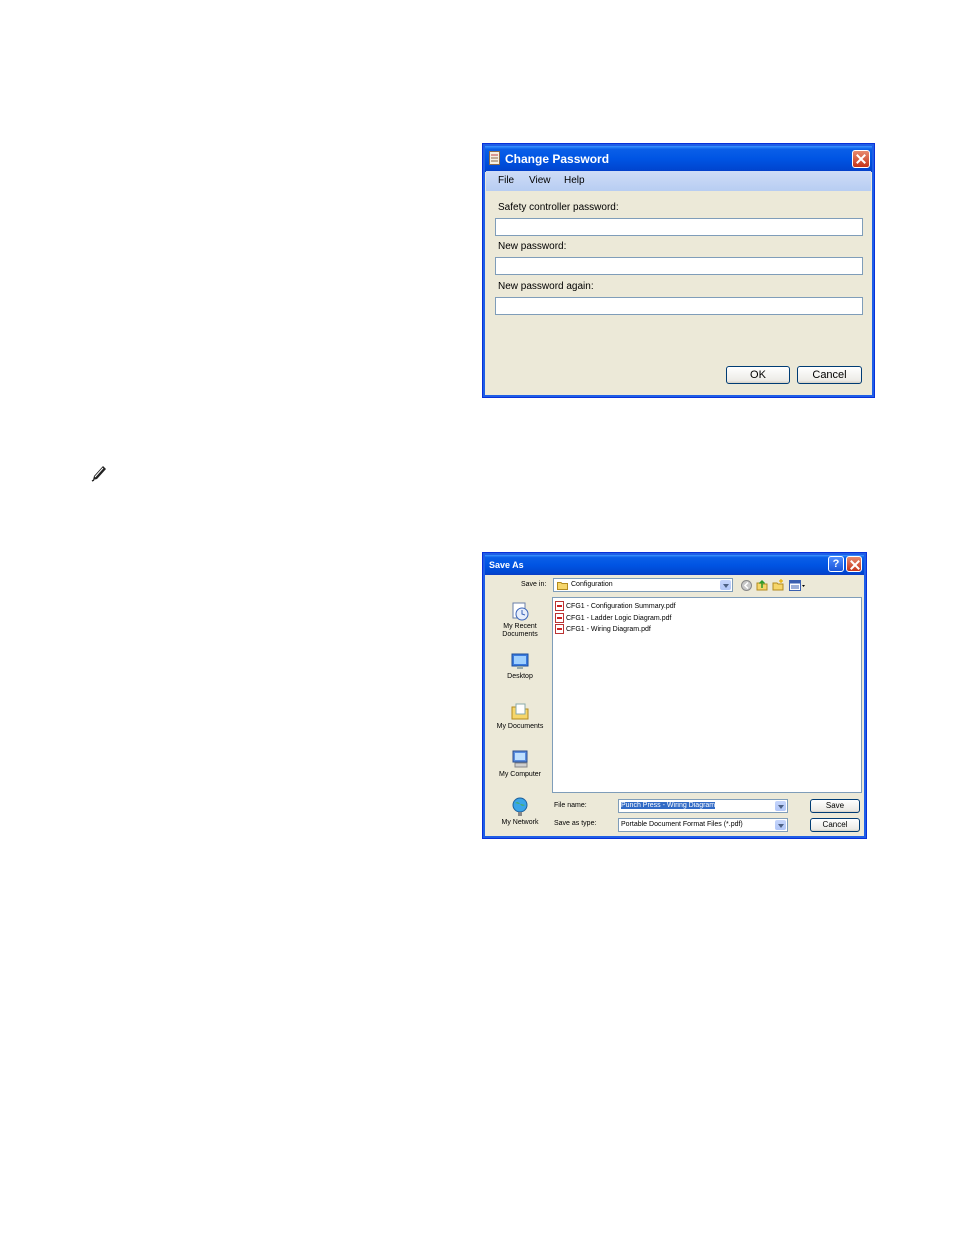 Image resolution: width=954 pixels, height=1235 pixels. I want to click on save-as-type-combo: Portable Document Format Files (*.pdf), so click(703, 825).